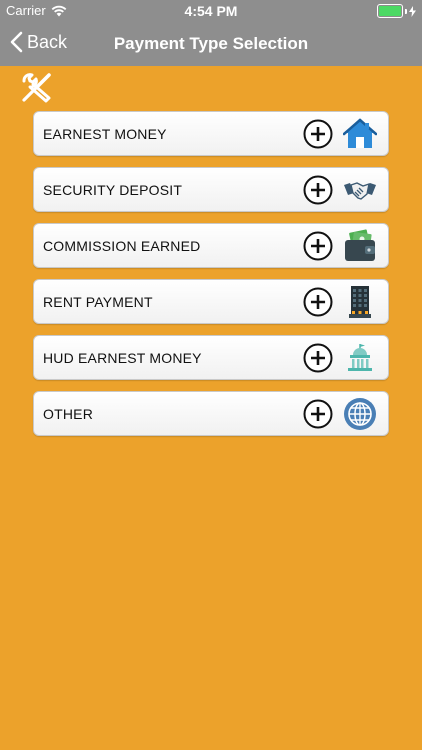 The height and width of the screenshot is (750, 422). I want to click on payment-type-label: RENT PAYMENT, so click(98, 302).